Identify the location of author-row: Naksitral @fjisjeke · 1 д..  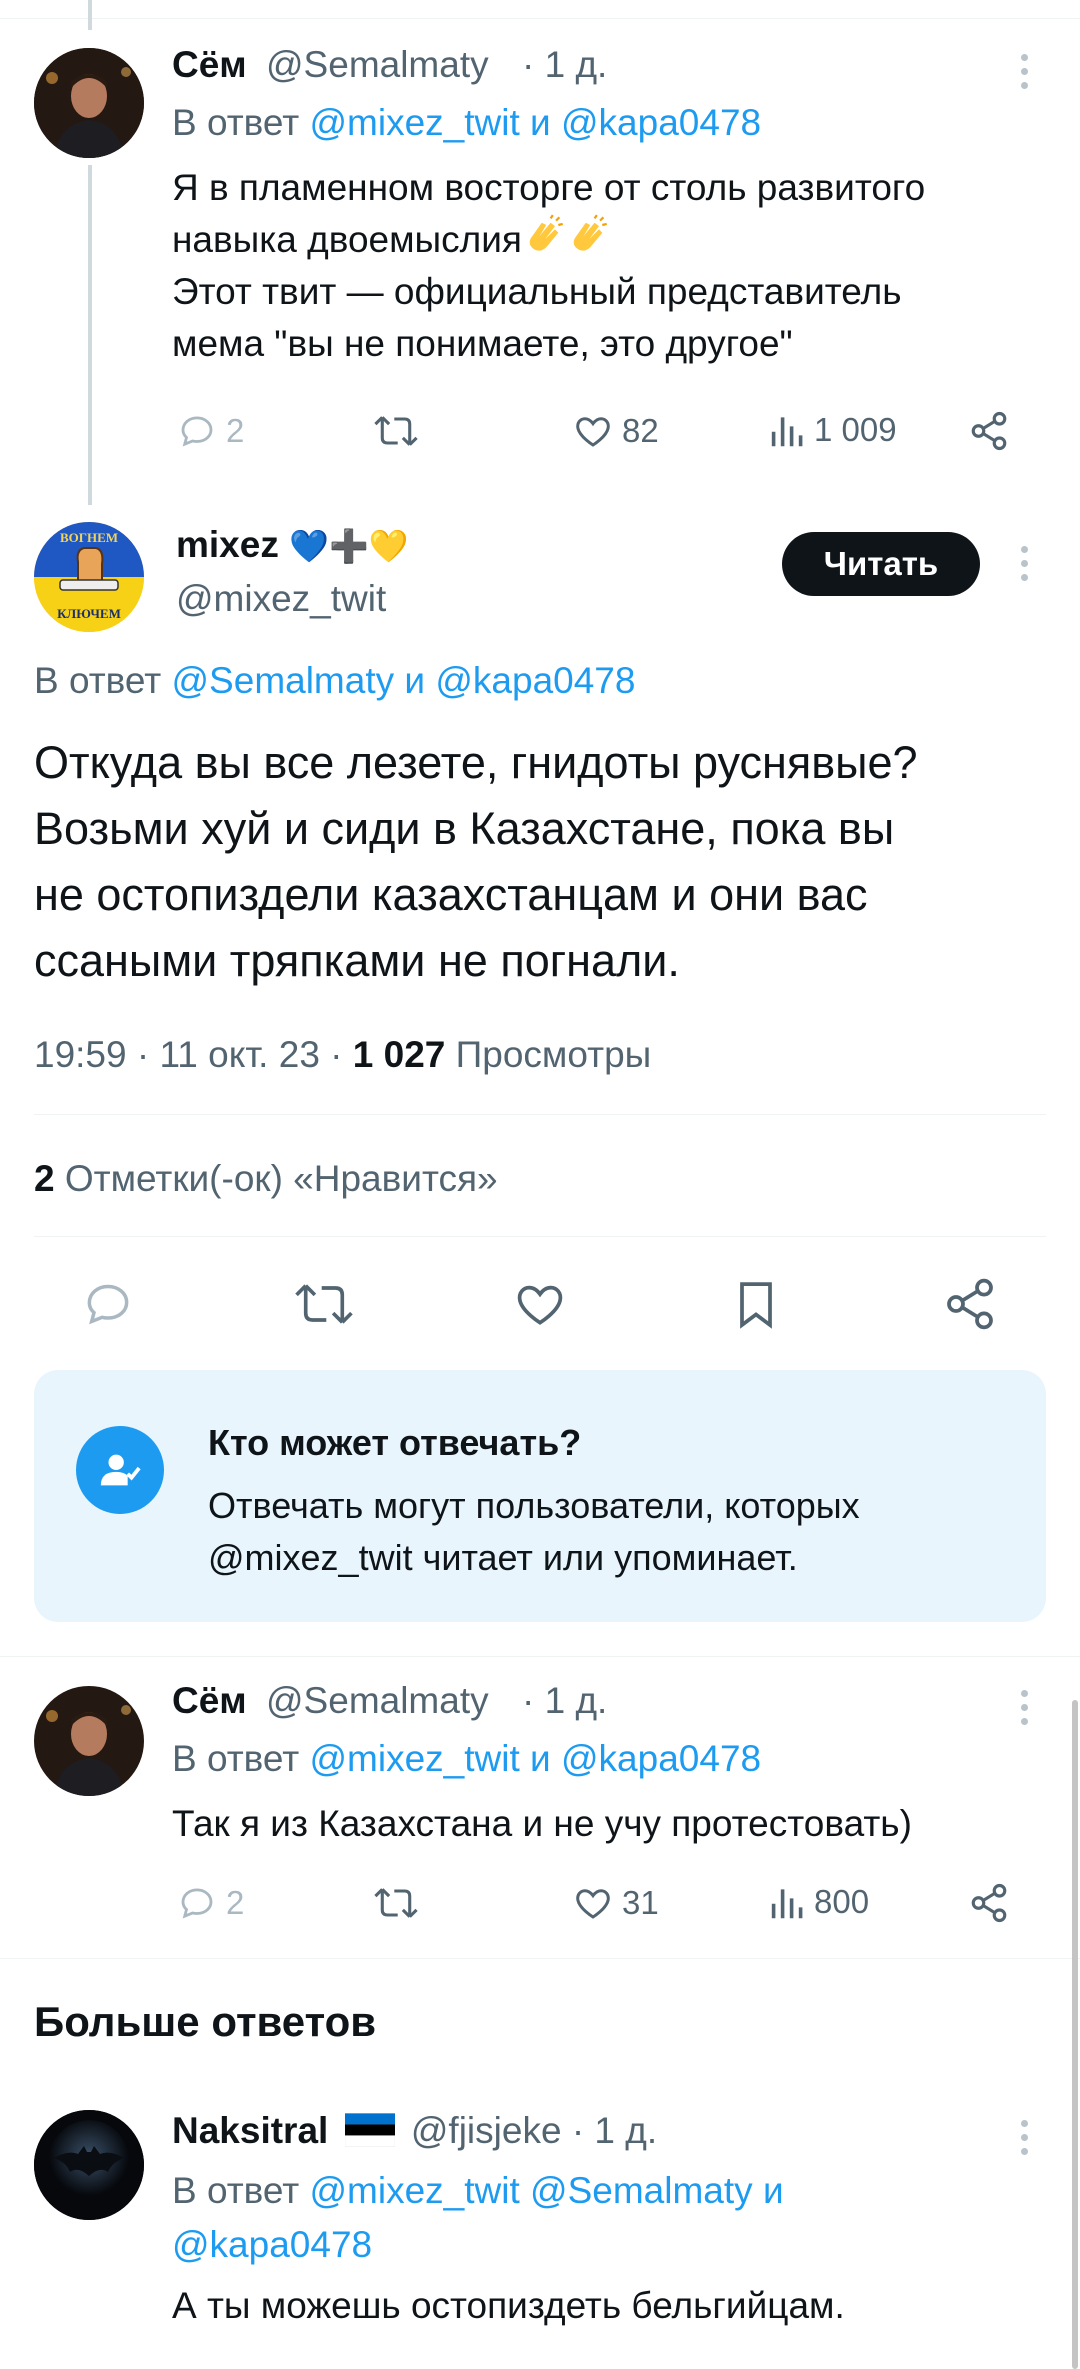
(414, 2131).